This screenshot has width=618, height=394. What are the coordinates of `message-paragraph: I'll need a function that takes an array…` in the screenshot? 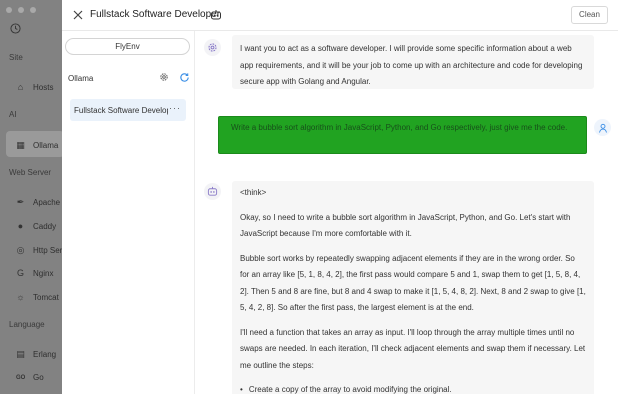 It's located at (413, 348).